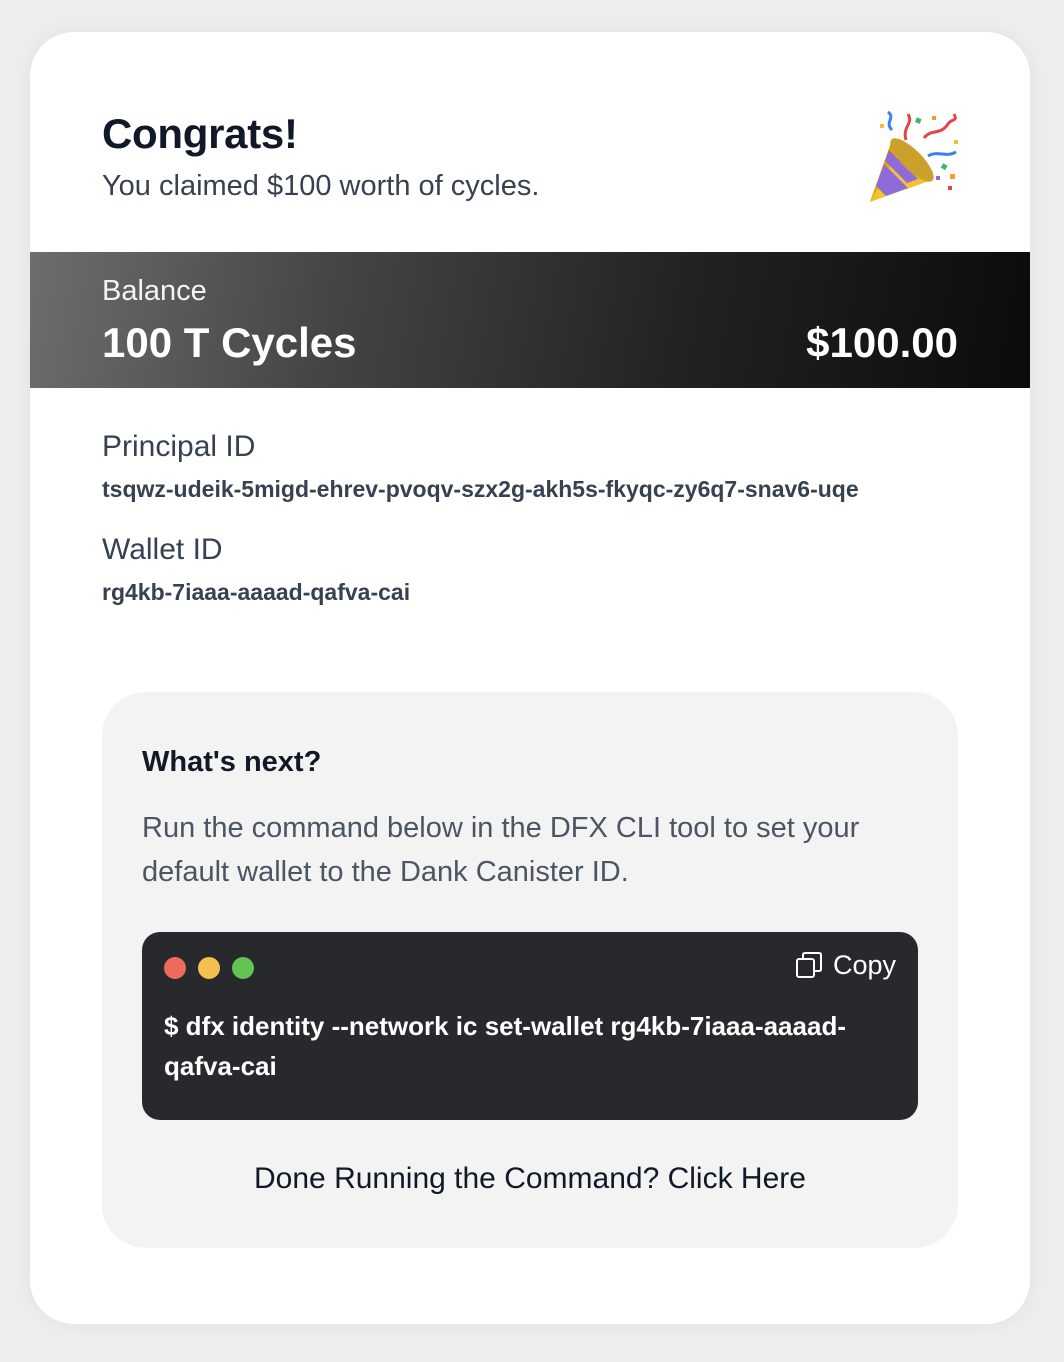  Describe the element at coordinates (200, 133) in the screenshot. I see `page-title: Congrats!` at that location.